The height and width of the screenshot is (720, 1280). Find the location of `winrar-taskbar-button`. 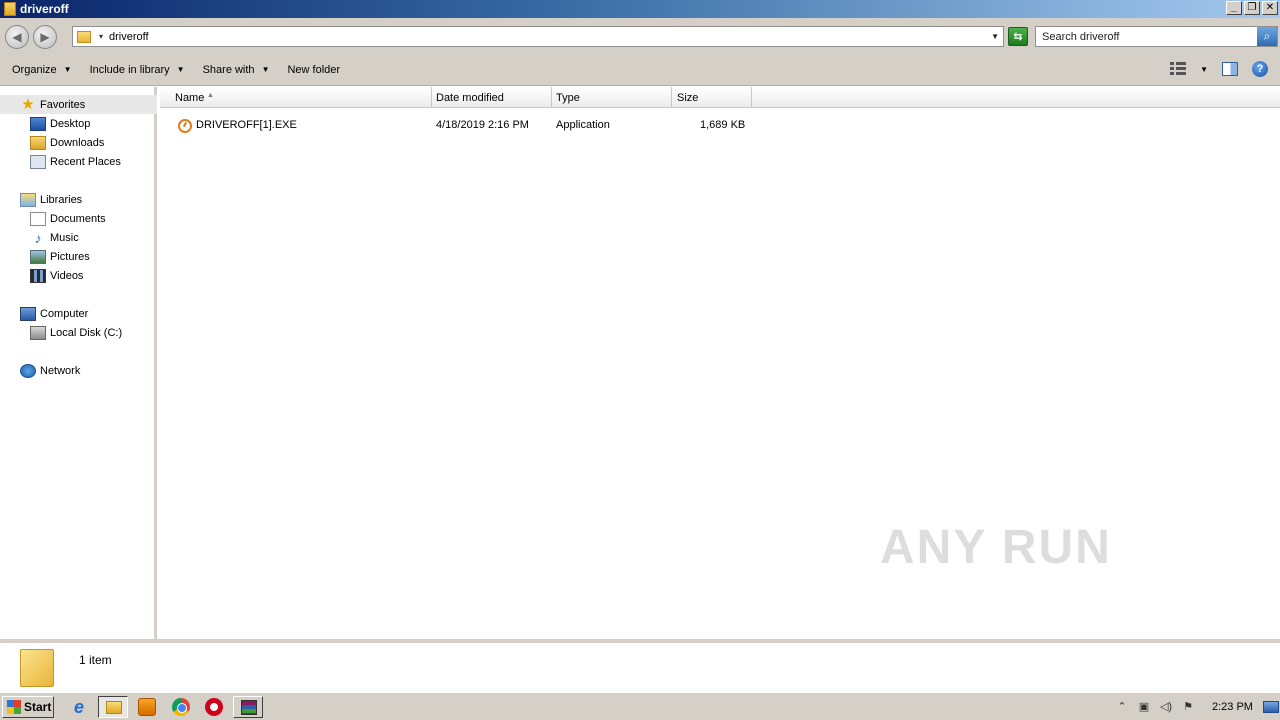

winrar-taskbar-button is located at coordinates (248, 707).